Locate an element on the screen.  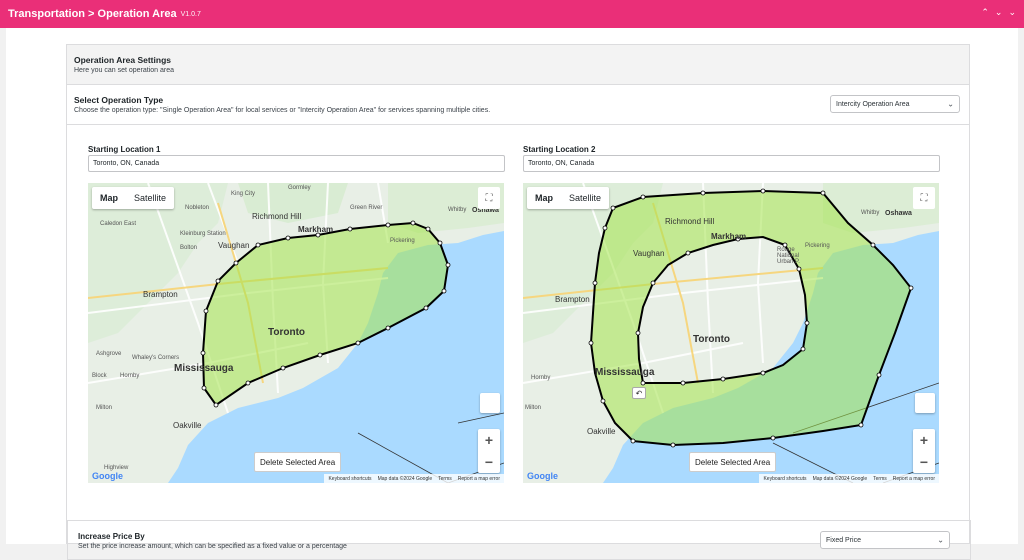
location2-input: Toronto, ON, Canada is located at coordinates (731, 163).